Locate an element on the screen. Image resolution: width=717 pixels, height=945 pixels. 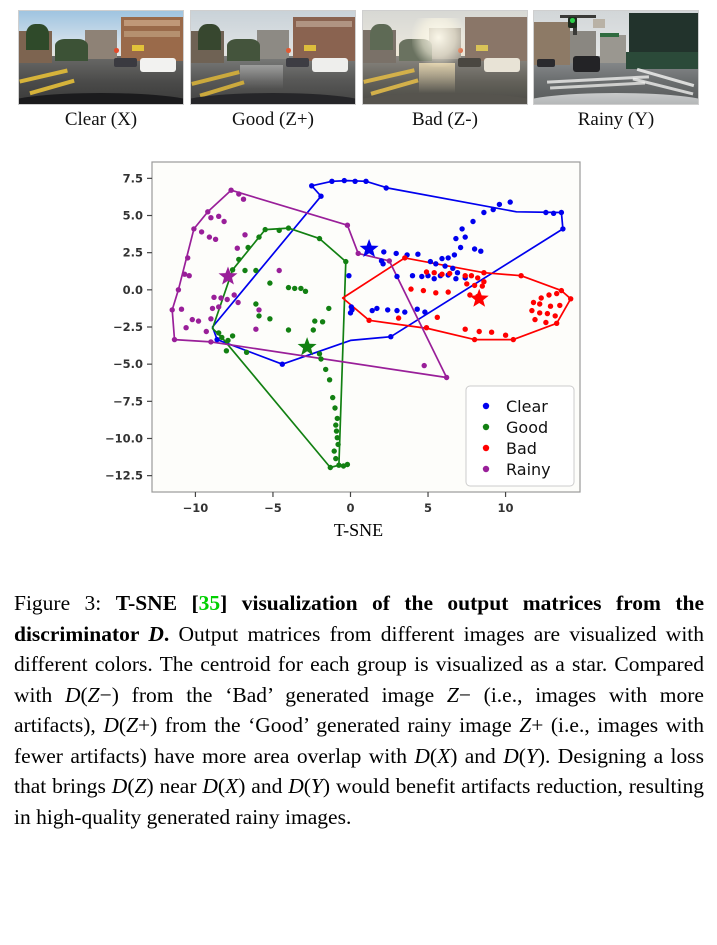
citation-ref: 35 is located at coordinates (210, 603).